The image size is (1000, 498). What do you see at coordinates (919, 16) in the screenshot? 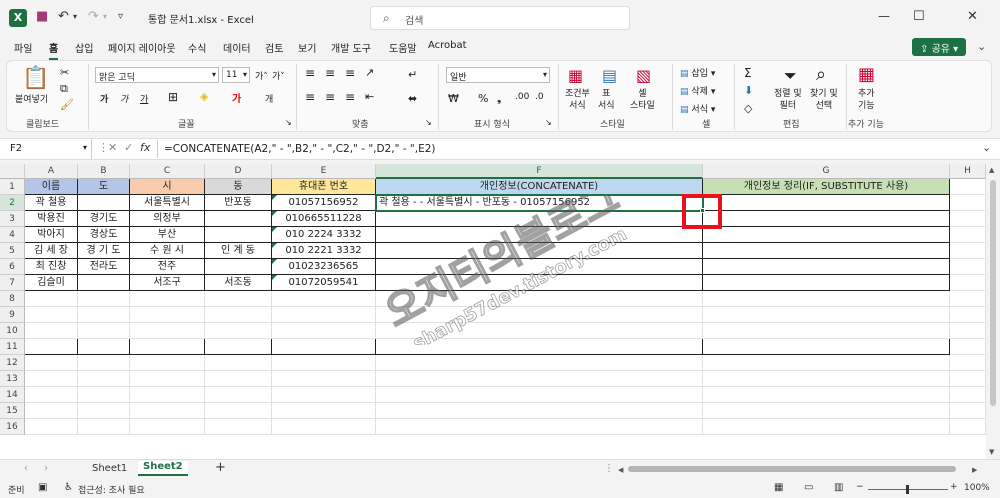
I see `maximize-icon: ☐` at bounding box center [919, 16].